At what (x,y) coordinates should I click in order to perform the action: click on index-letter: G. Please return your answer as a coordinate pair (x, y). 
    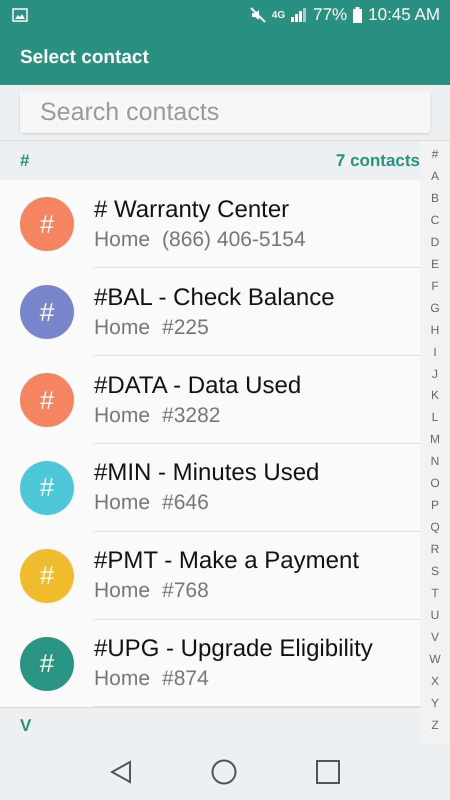
    Looking at the image, I should click on (435, 307).